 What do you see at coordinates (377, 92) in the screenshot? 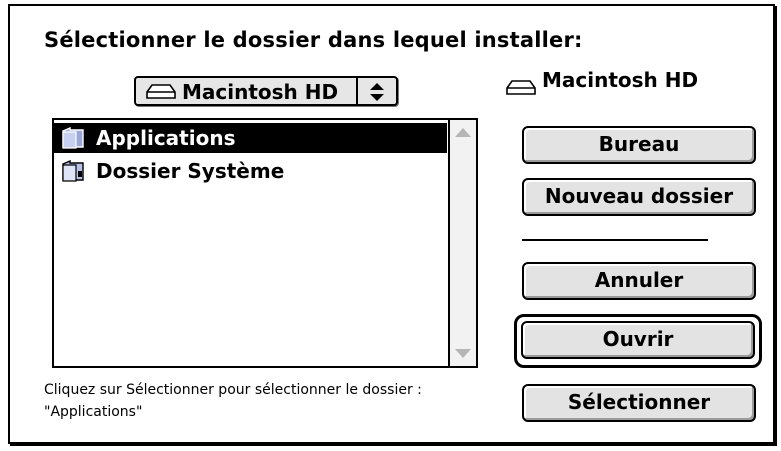
I see `up-down-arrows-icon` at bounding box center [377, 92].